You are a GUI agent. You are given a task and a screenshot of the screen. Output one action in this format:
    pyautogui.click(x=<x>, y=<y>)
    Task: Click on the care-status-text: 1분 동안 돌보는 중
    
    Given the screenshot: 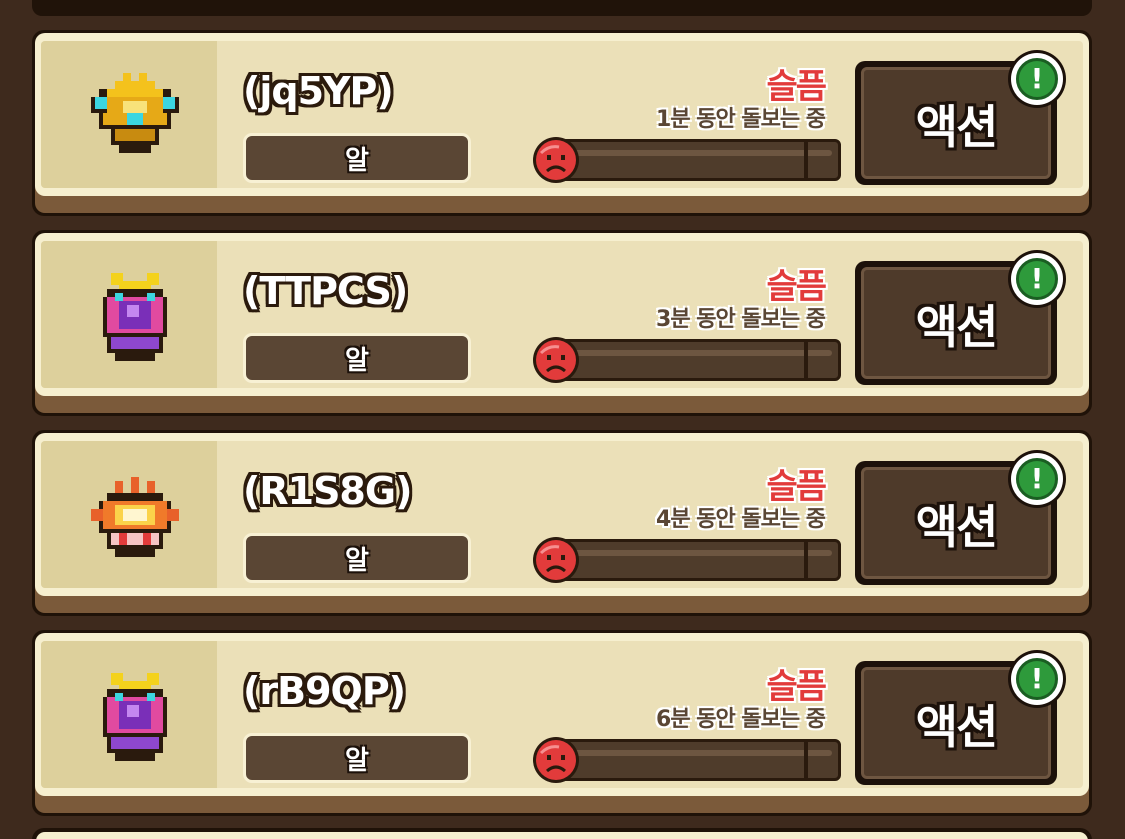 What is the action you would take?
    pyautogui.click(x=741, y=119)
    